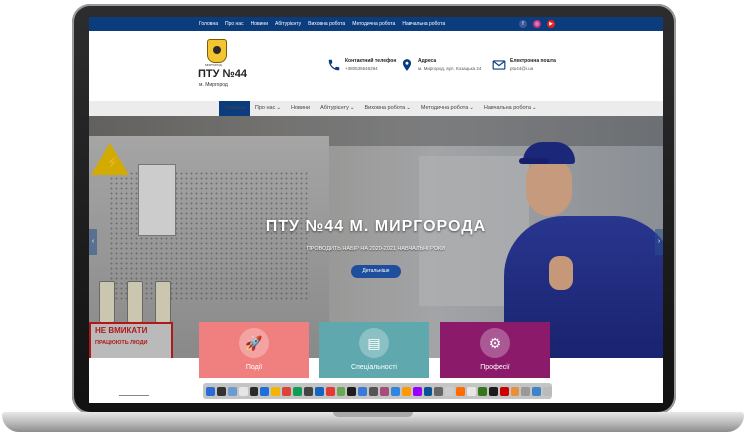 The width and height of the screenshot is (746, 440). I want to click on phone-label: Контактний телефон, so click(371, 61).